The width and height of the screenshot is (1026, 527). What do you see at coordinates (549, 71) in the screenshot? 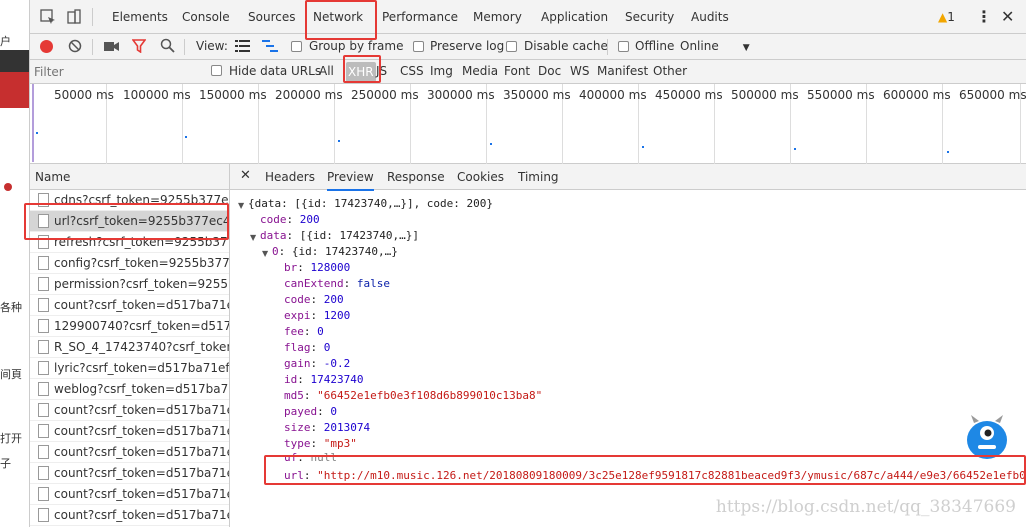
I see `filter-type-doc: Doc` at bounding box center [549, 71].